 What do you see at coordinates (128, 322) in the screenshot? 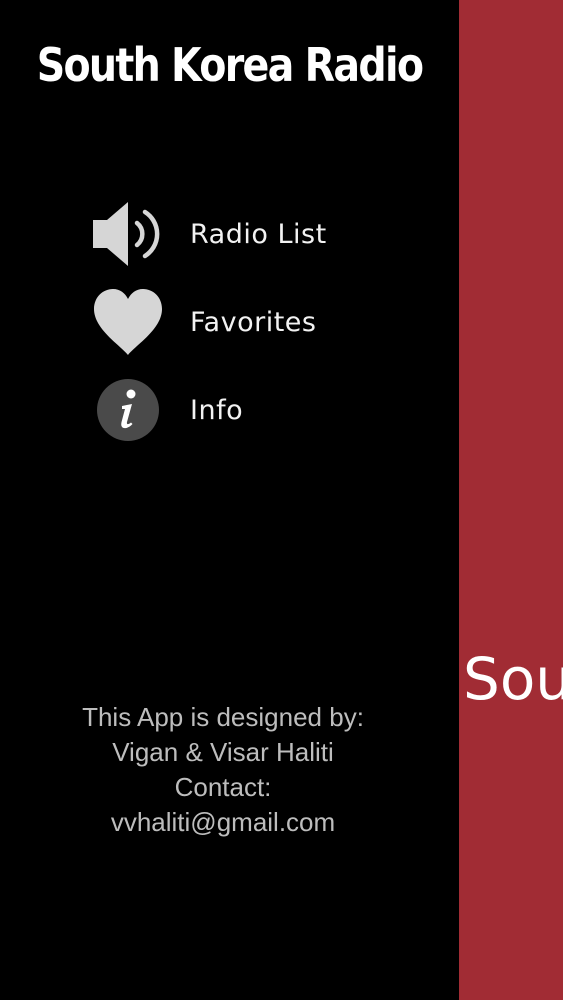
I see `heart-icon` at bounding box center [128, 322].